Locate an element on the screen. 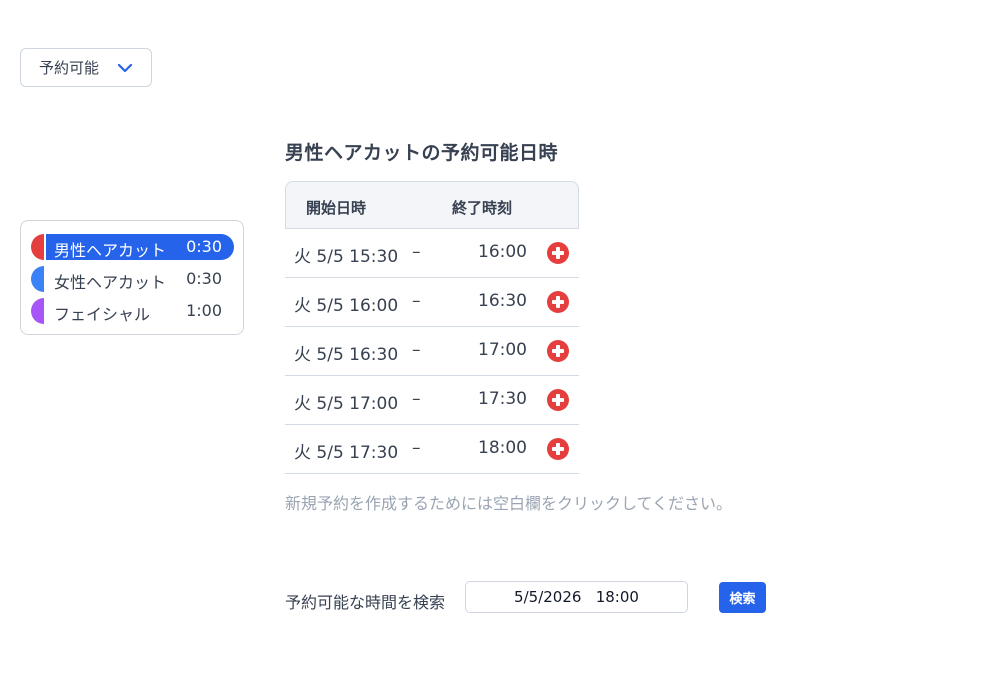  slot-start: 火 5/5 16:00 is located at coordinates (346, 306).